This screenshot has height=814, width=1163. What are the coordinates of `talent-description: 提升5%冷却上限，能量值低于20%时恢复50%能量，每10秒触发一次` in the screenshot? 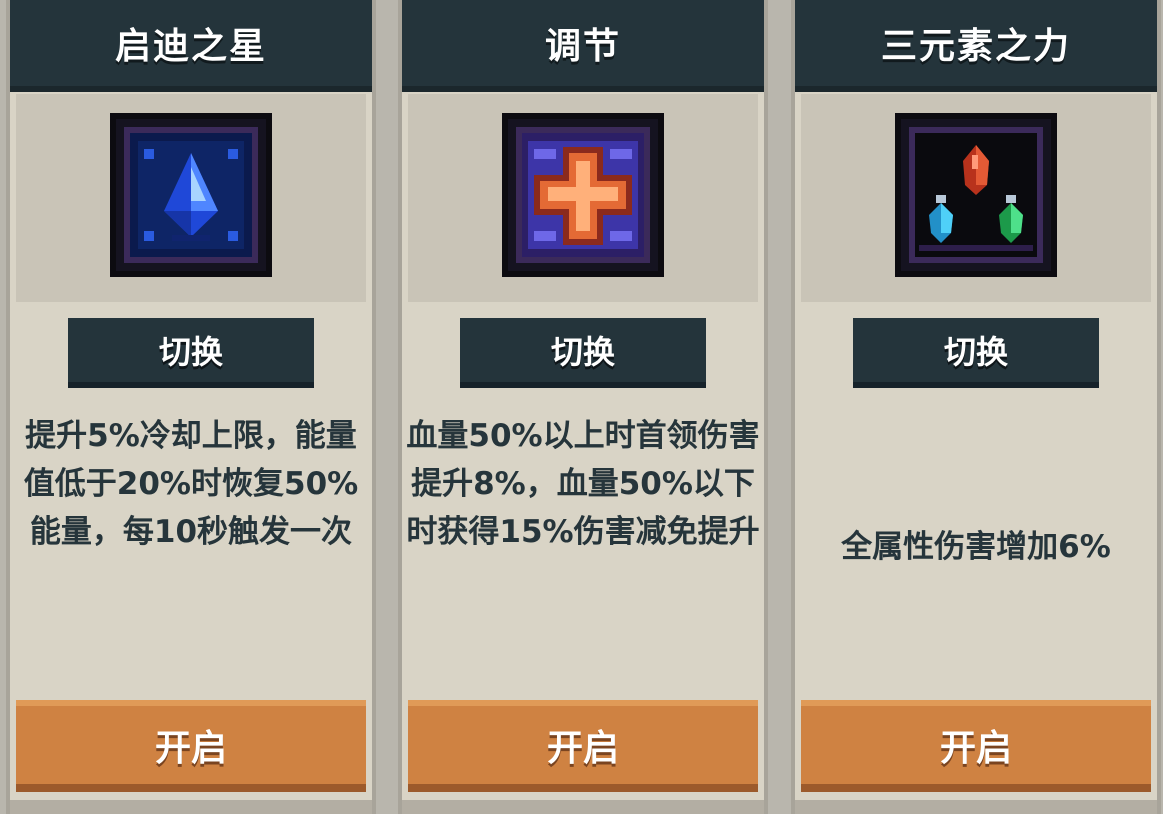 It's located at (191, 484).